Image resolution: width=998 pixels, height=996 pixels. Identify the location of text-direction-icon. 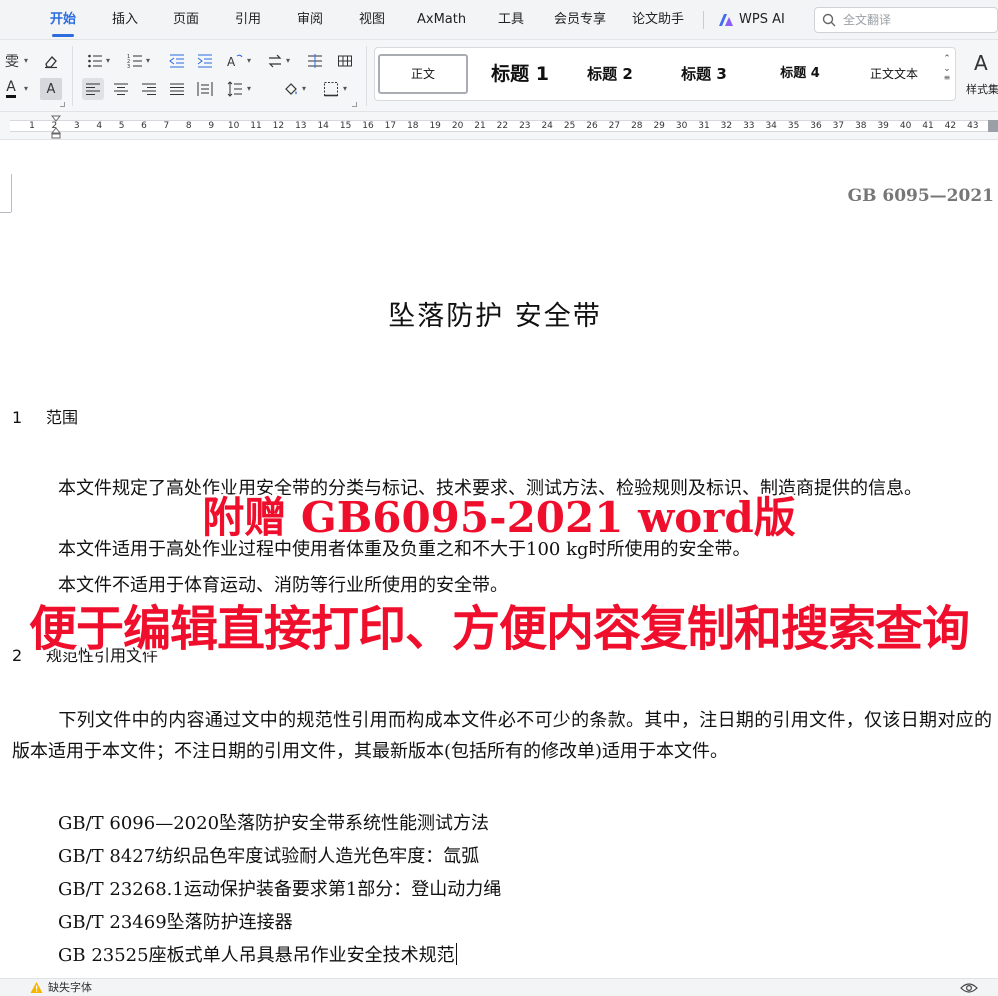
(275, 61).